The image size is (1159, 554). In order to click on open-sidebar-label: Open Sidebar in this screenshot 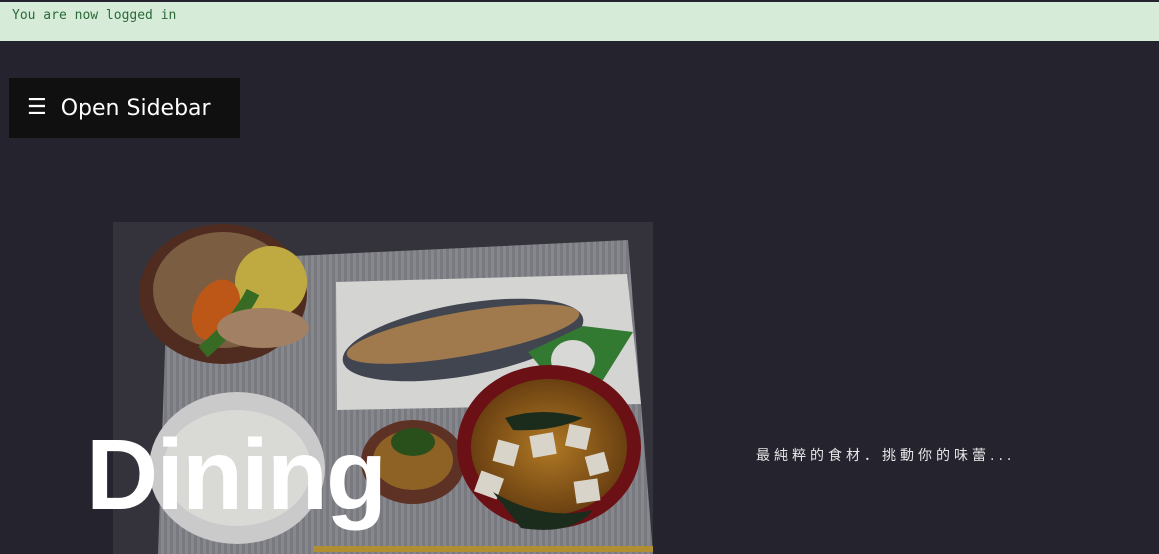, I will do `click(135, 108)`.